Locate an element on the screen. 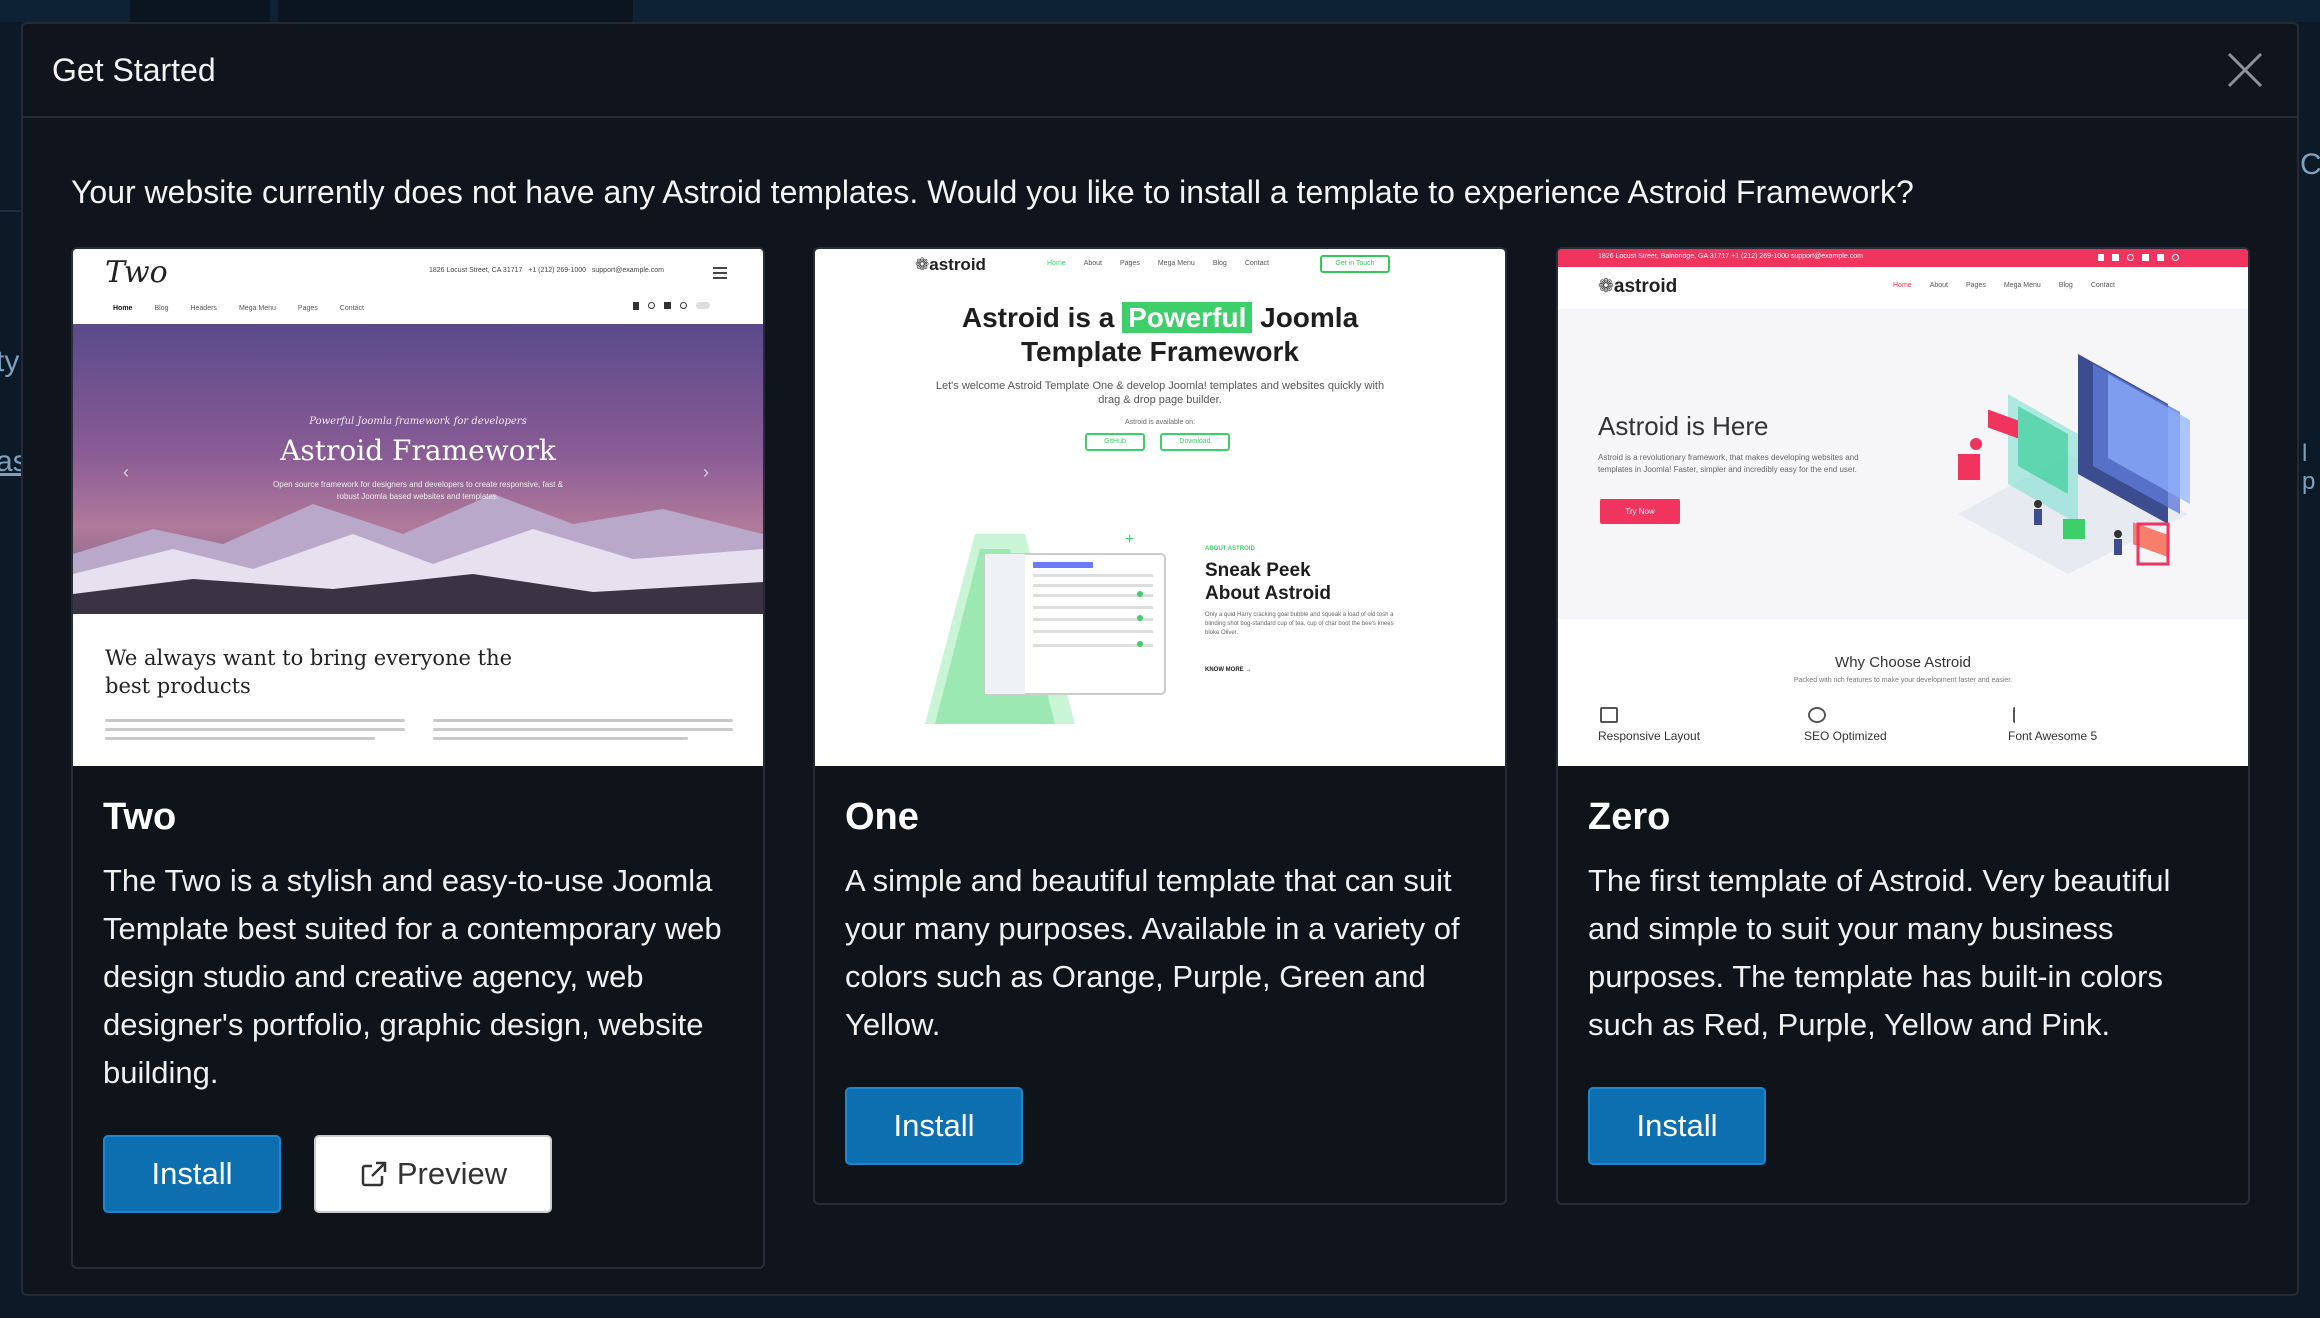  thumb-nav-item: Headers is located at coordinates (203, 308).